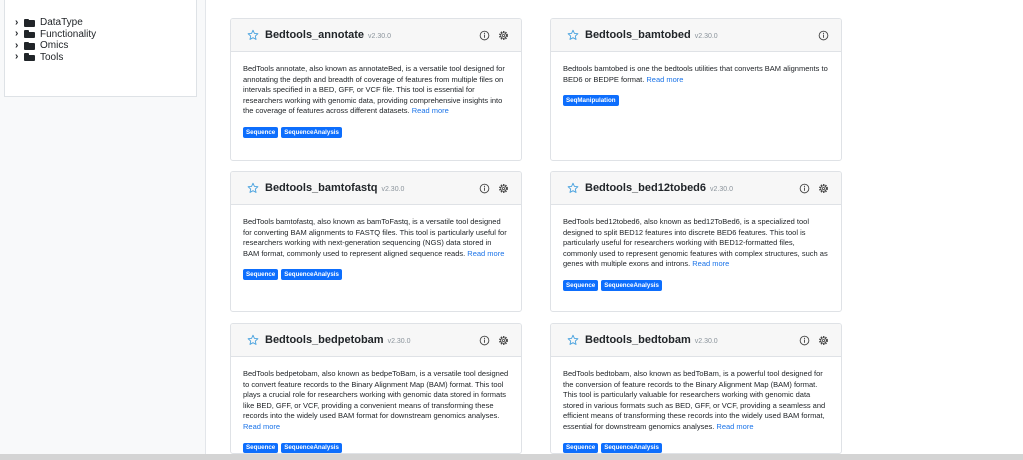  What do you see at coordinates (61, 23) in the screenshot?
I see `tree-item-label: DataType` at bounding box center [61, 23].